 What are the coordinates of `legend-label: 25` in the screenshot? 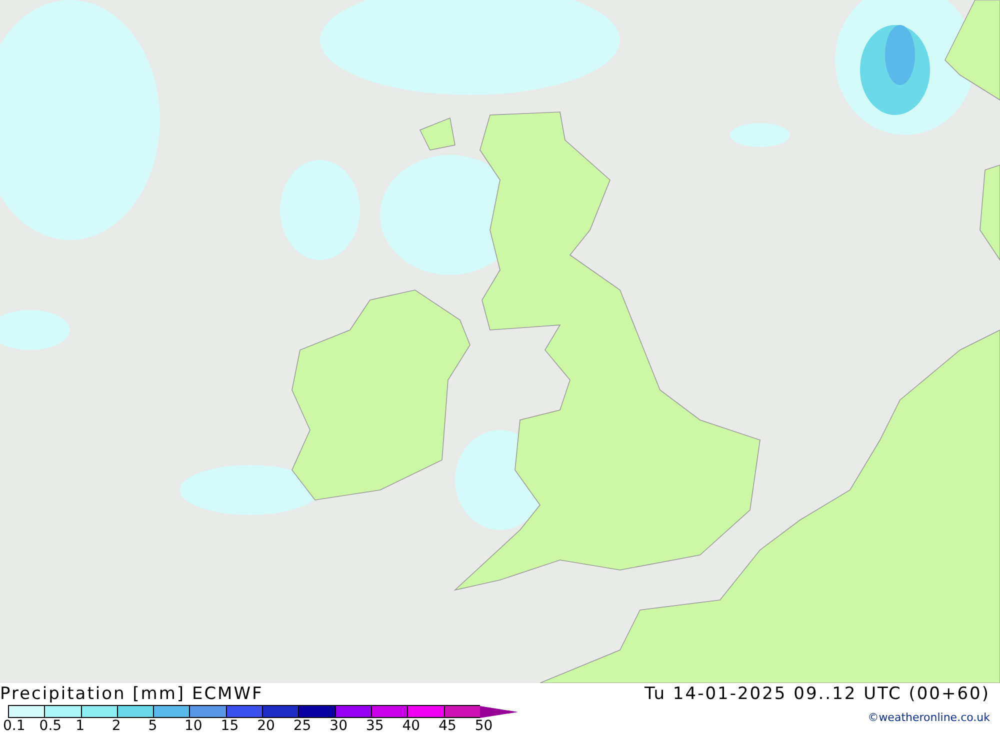 It's located at (302, 725).